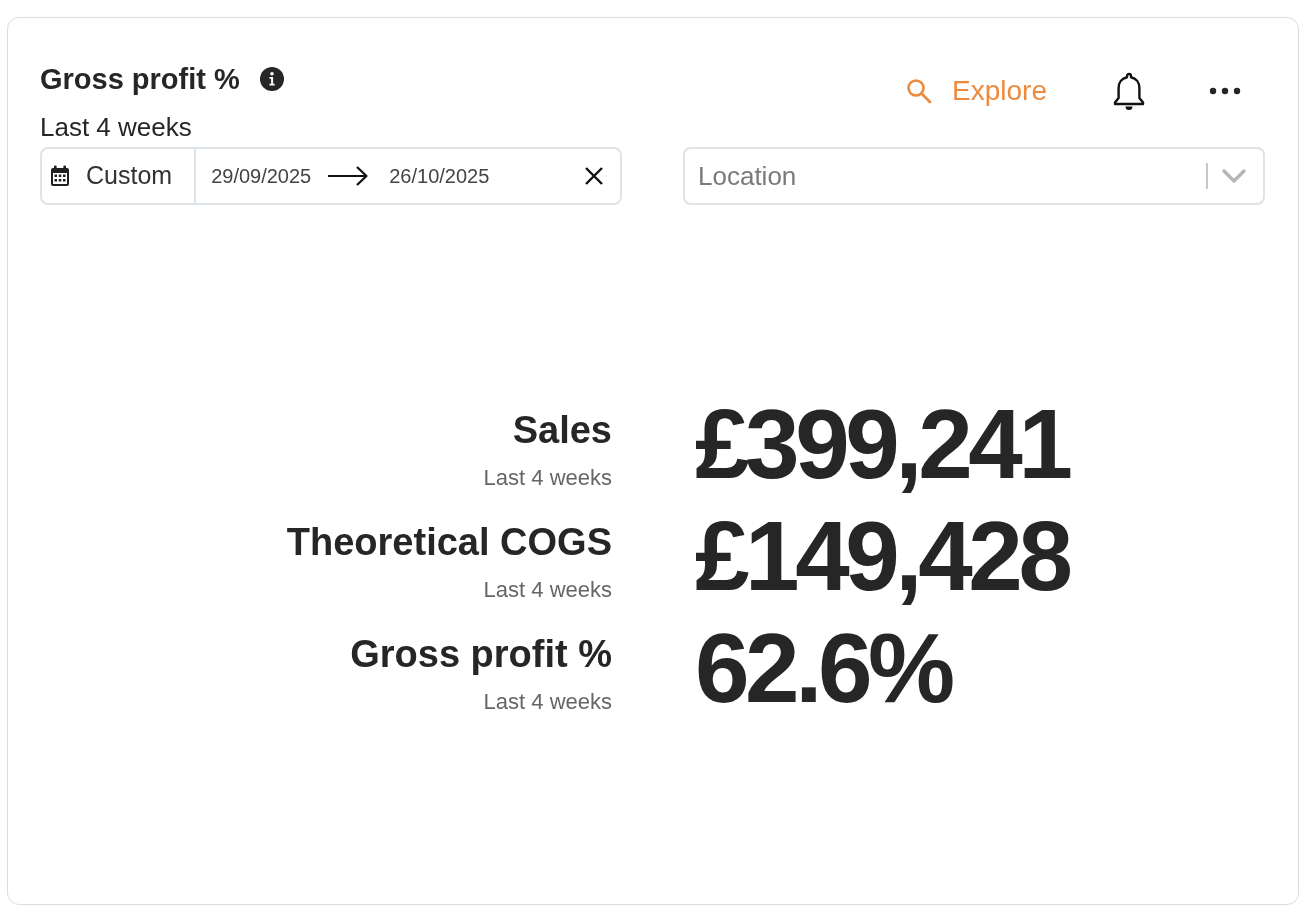  Describe the element at coordinates (1225, 91) in the screenshot. I see `more-icon` at that location.